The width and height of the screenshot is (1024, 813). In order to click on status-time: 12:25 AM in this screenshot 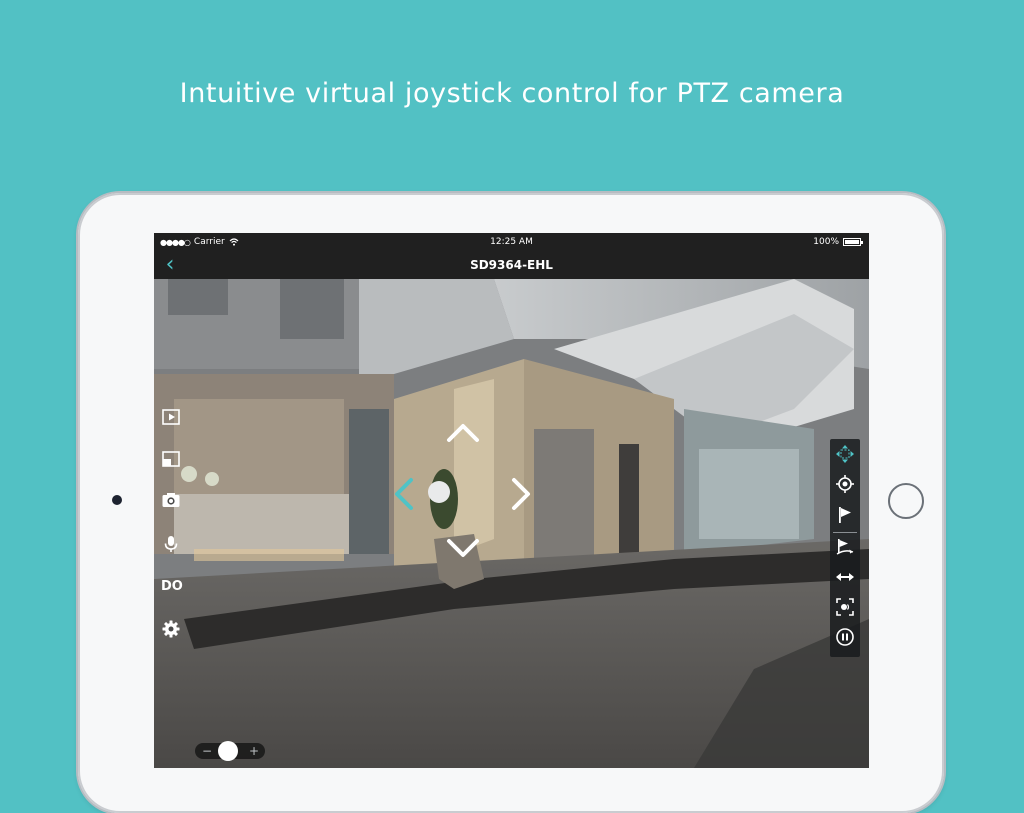, I will do `click(511, 242)`.